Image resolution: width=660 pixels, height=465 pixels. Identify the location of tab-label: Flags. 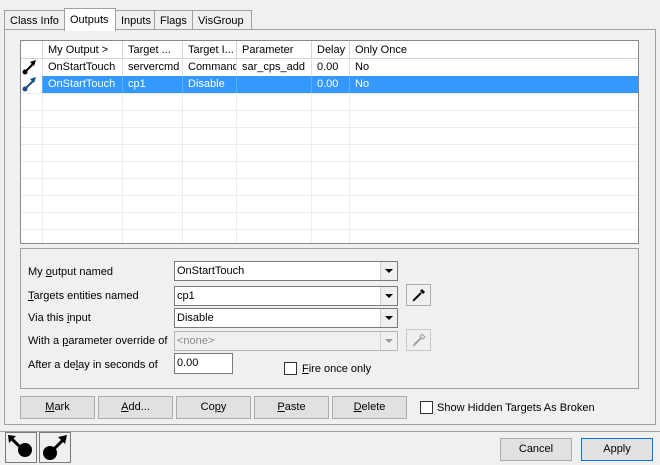
(173, 21).